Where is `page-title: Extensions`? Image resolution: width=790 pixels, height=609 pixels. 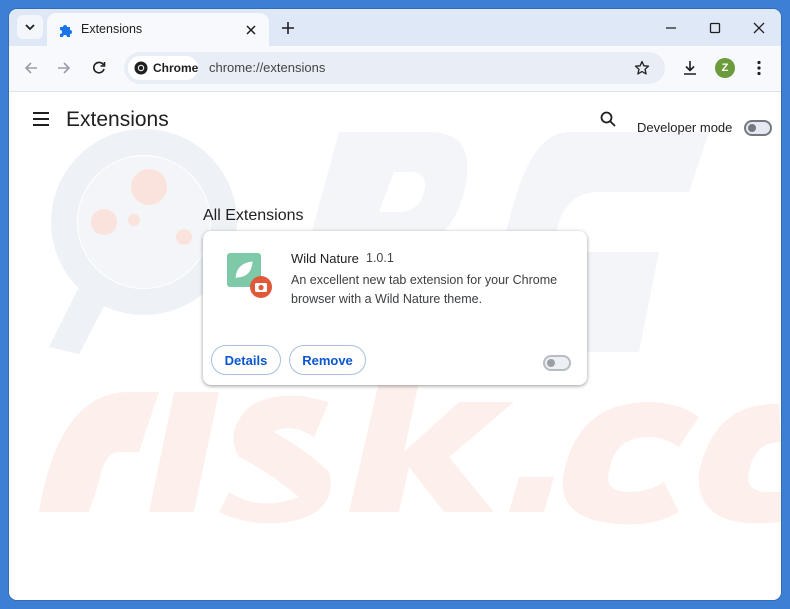
page-title: Extensions is located at coordinates (117, 119).